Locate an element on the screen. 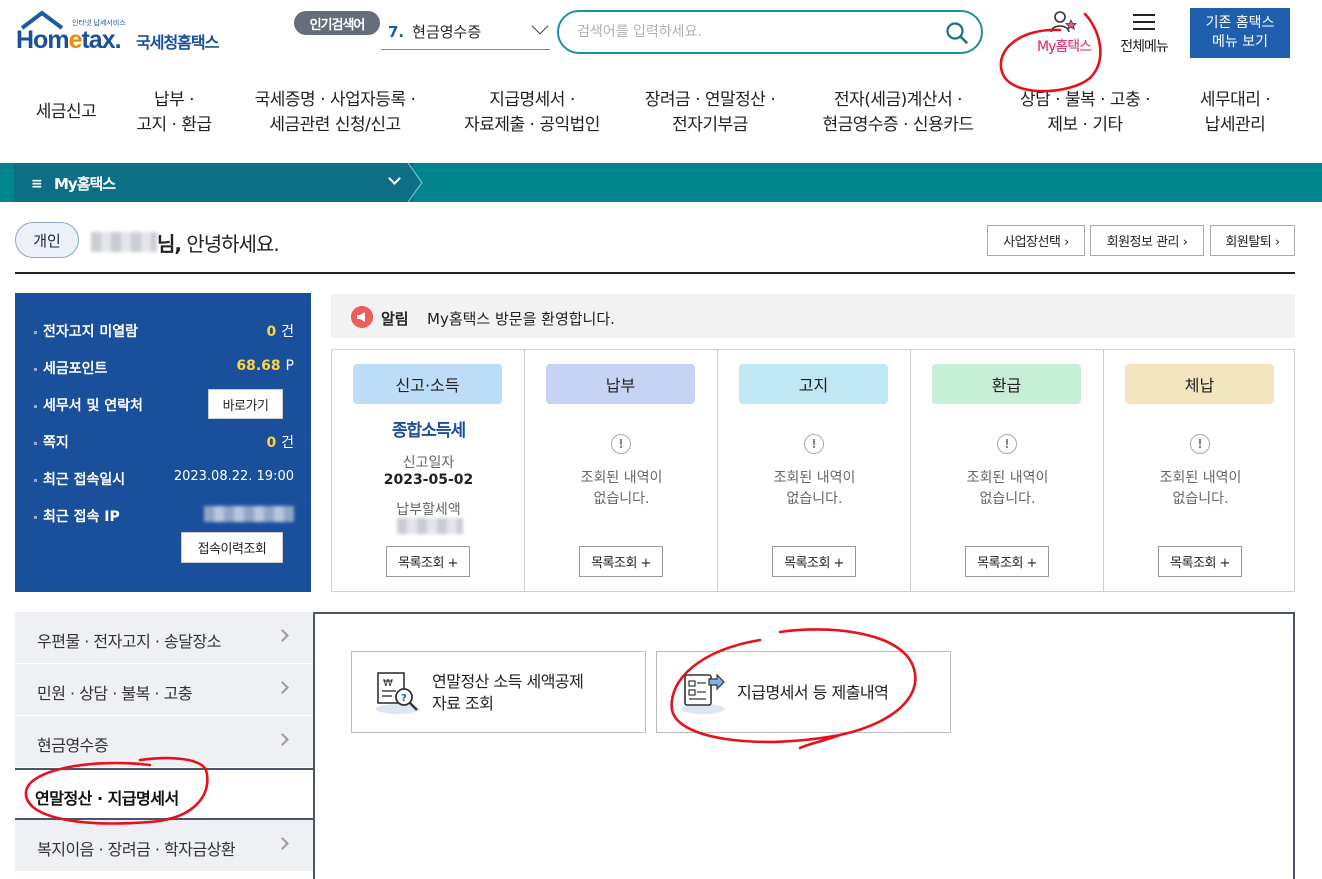  report-date-label: 신고일자 is located at coordinates (428, 463).